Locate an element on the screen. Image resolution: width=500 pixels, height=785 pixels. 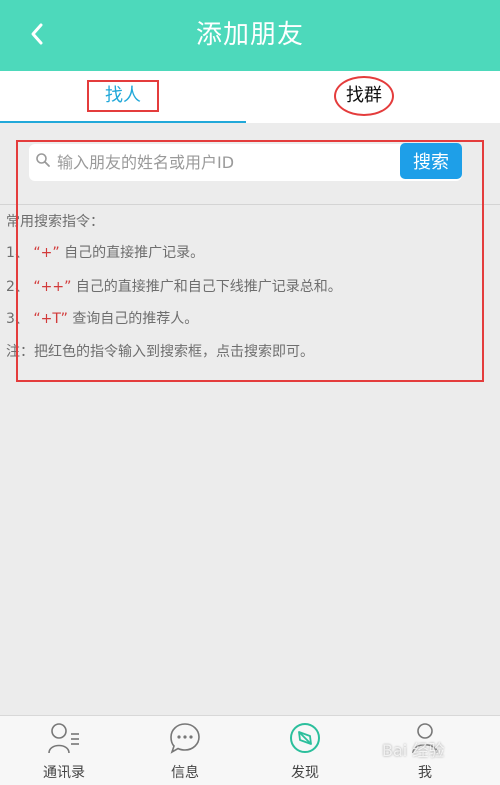
header-bar: 添加朋友 is located at coordinates (250, 35).